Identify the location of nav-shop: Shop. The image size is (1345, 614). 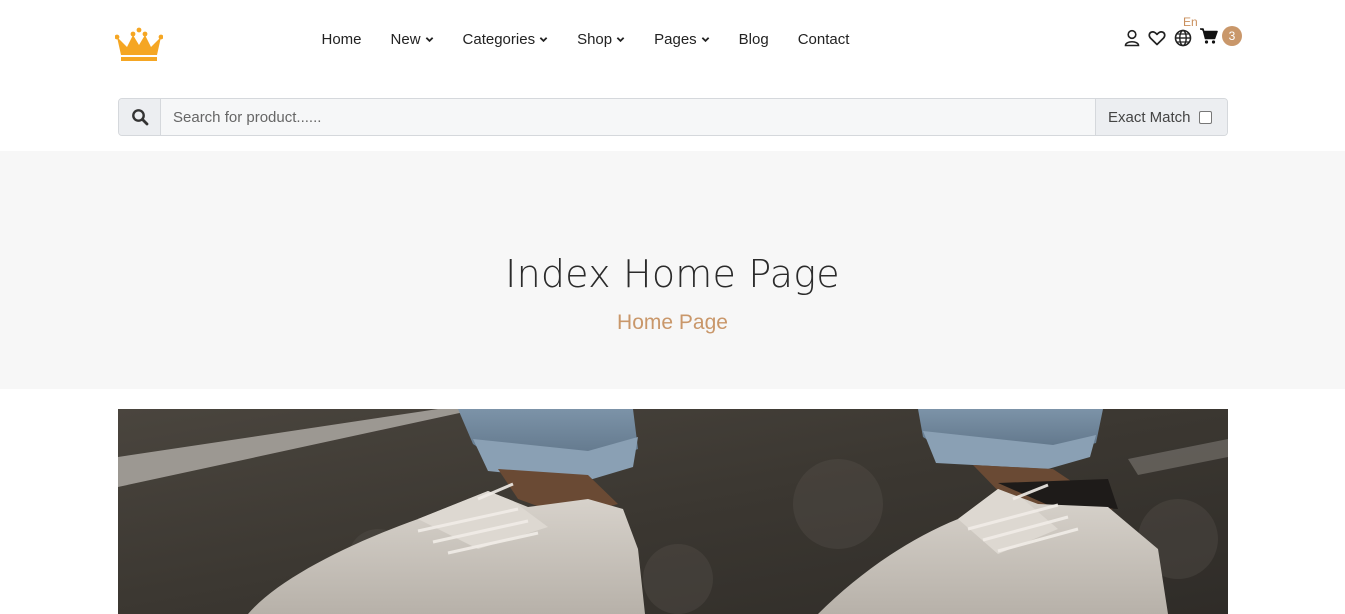
(601, 39).